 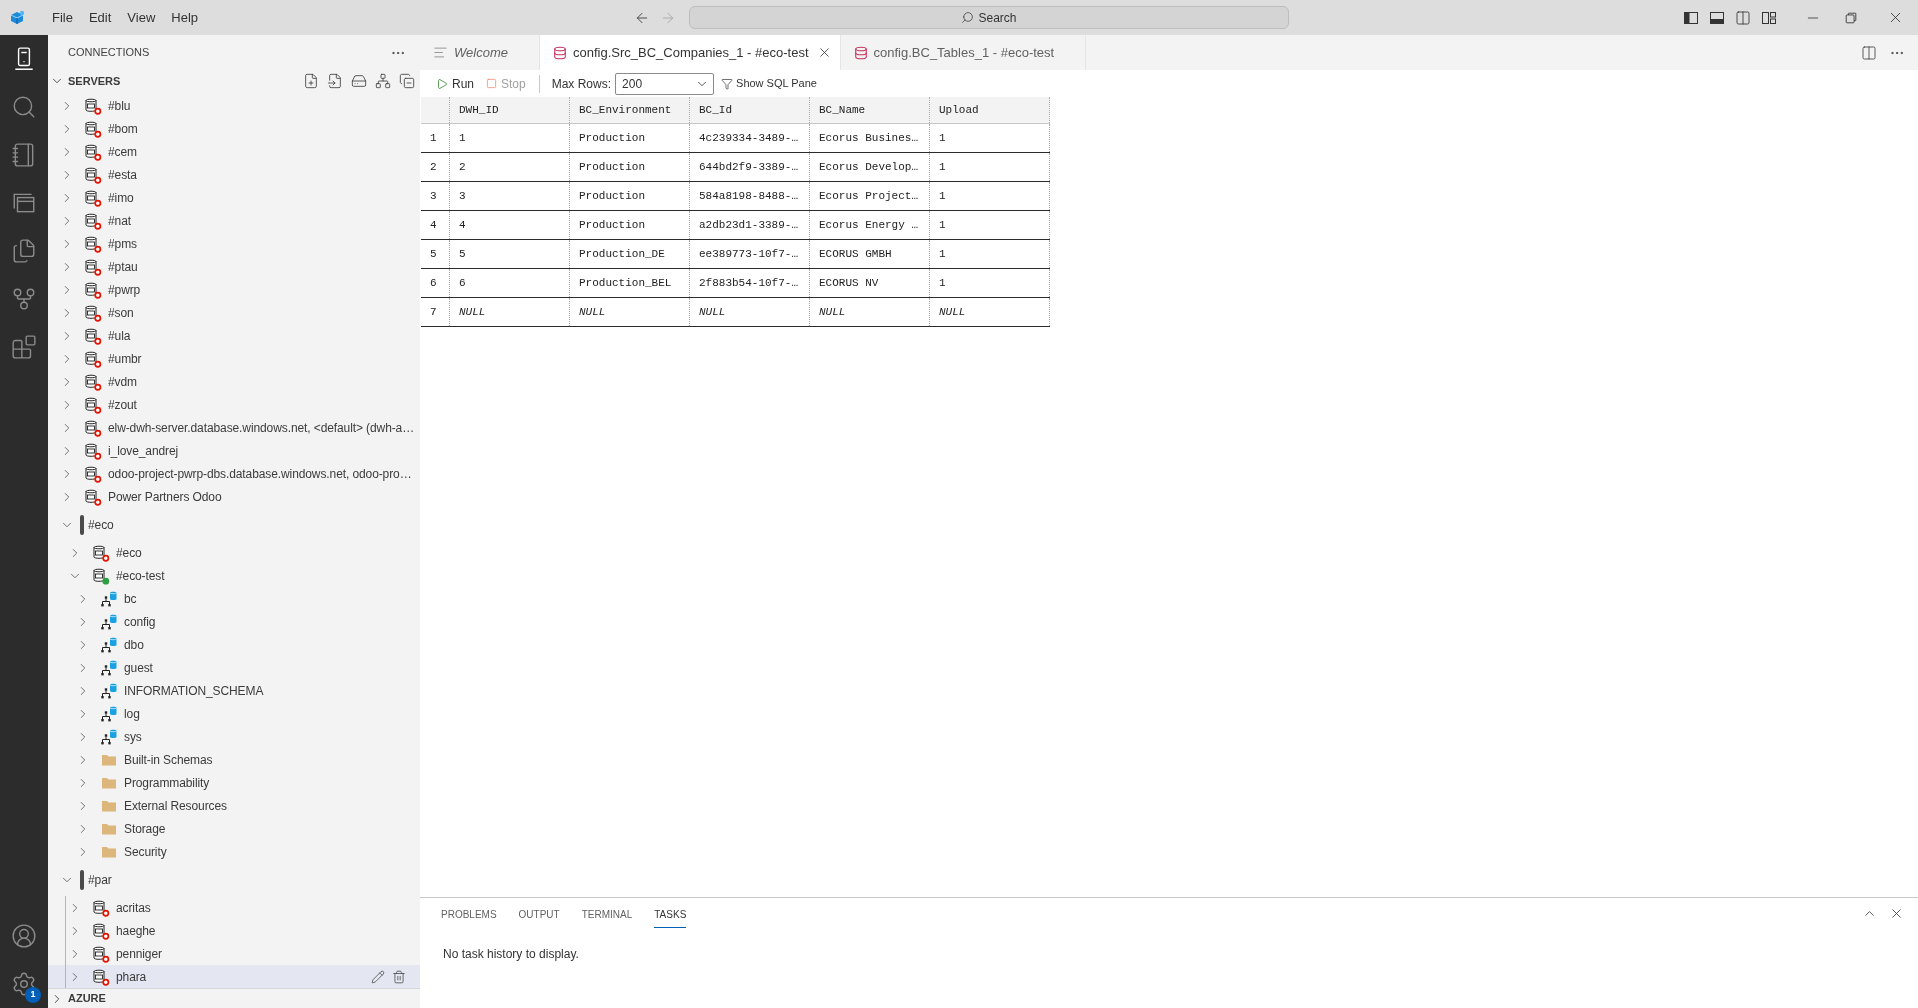 What do you see at coordinates (100, 17) in the screenshot?
I see `menu-item: Edit` at bounding box center [100, 17].